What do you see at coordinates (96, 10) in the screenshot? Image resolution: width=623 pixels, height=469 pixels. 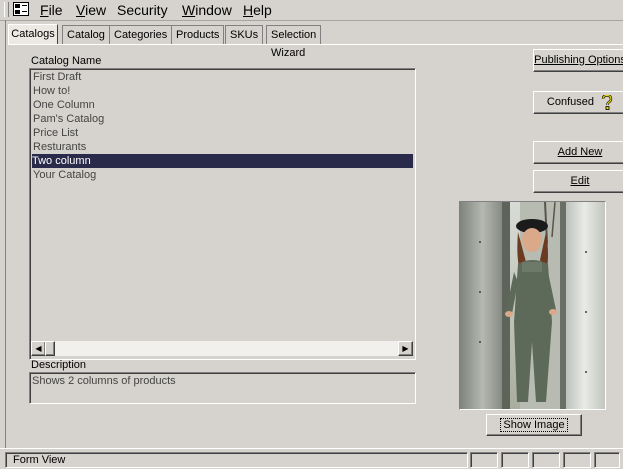 I see `menu-view-label: iew` at bounding box center [96, 10].